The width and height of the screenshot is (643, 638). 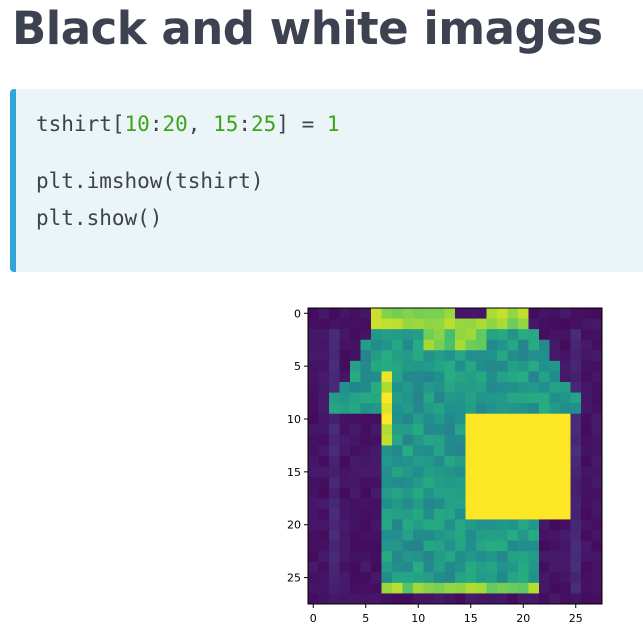 What do you see at coordinates (200, 124) in the screenshot?
I see `code-token: ,` at bounding box center [200, 124].